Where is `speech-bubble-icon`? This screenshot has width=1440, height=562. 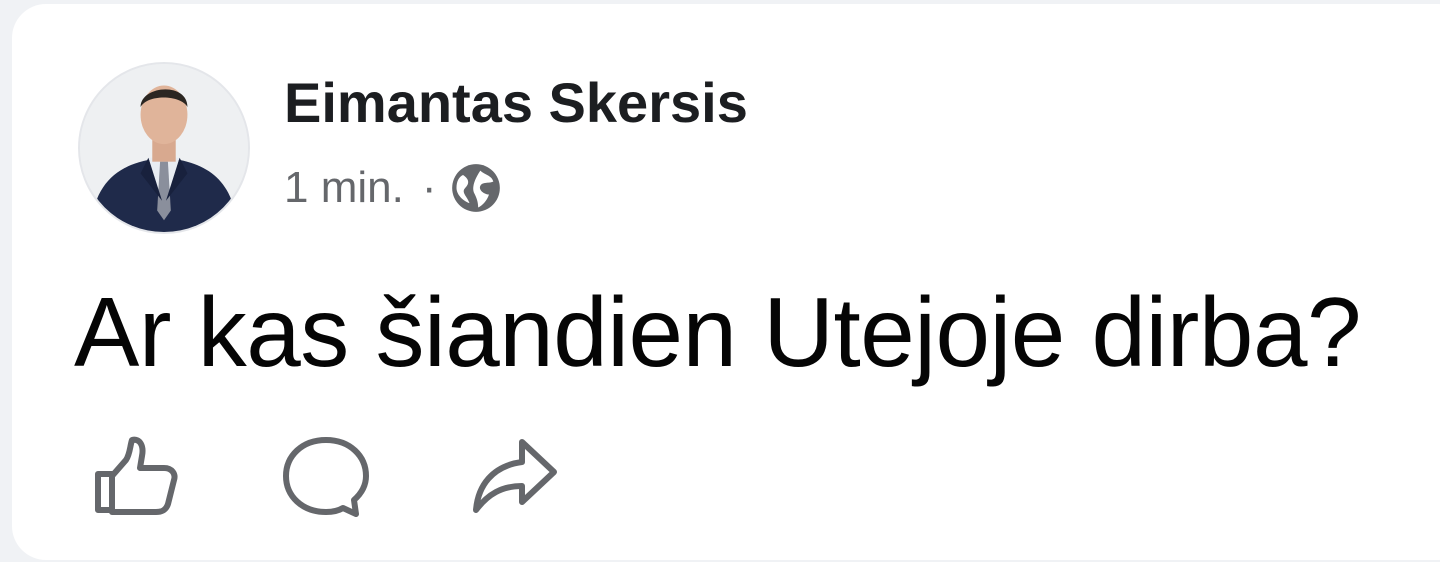
speech-bubble-icon is located at coordinates (326, 477).